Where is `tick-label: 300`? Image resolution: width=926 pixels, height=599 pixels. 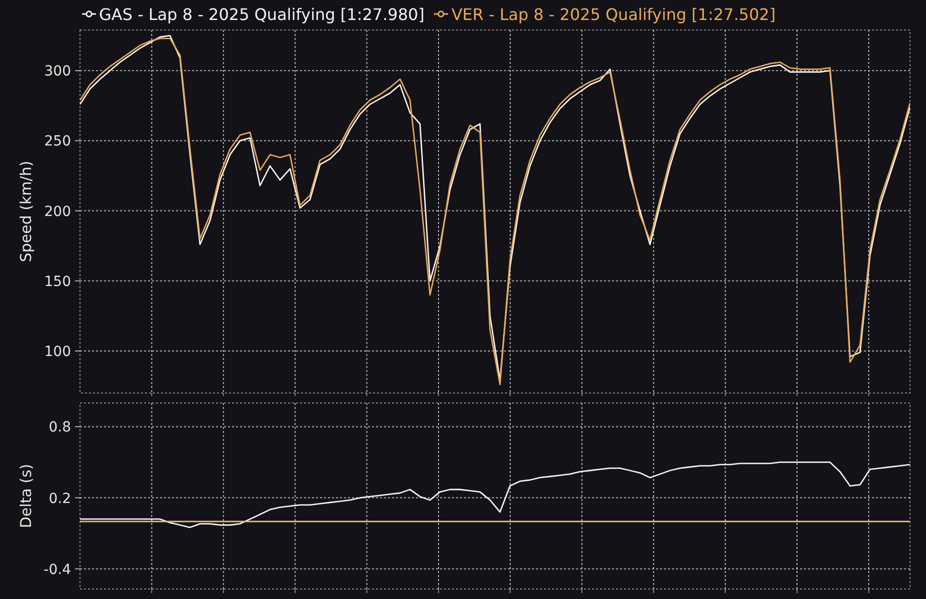 tick-label: 300 is located at coordinates (57, 72).